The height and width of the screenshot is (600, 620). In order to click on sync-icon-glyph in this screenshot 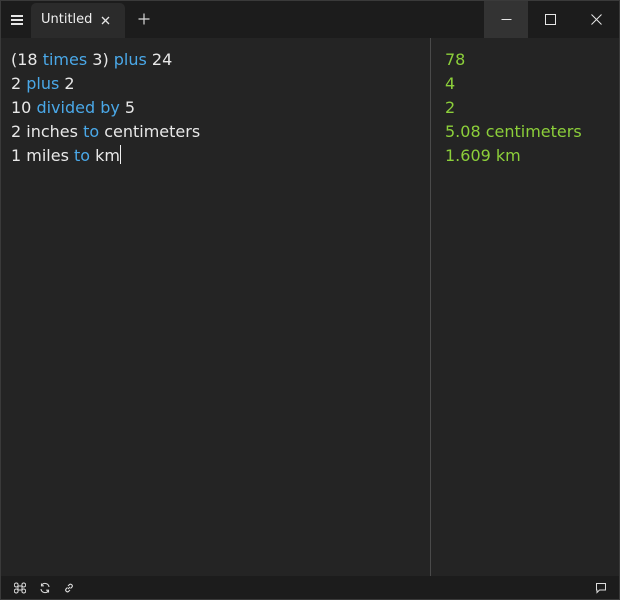, I will do `click(45, 588)`.